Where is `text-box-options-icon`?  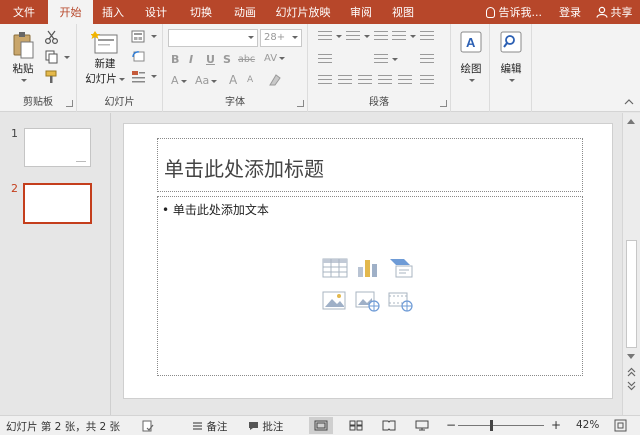
text-box-options-icon is located at coordinates (427, 81).